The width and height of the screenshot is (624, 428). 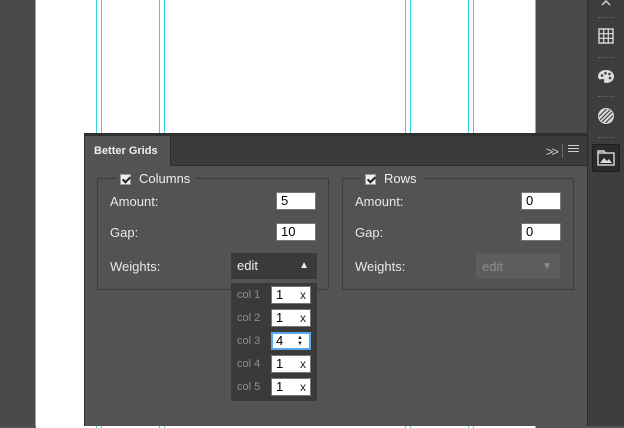 What do you see at coordinates (249, 341) in the screenshot?
I see `weight-label: col 3` at bounding box center [249, 341].